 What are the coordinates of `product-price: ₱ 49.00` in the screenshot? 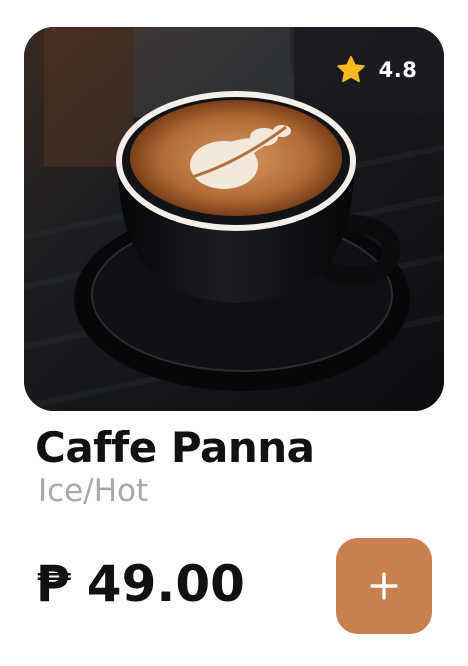 It's located at (140, 584).